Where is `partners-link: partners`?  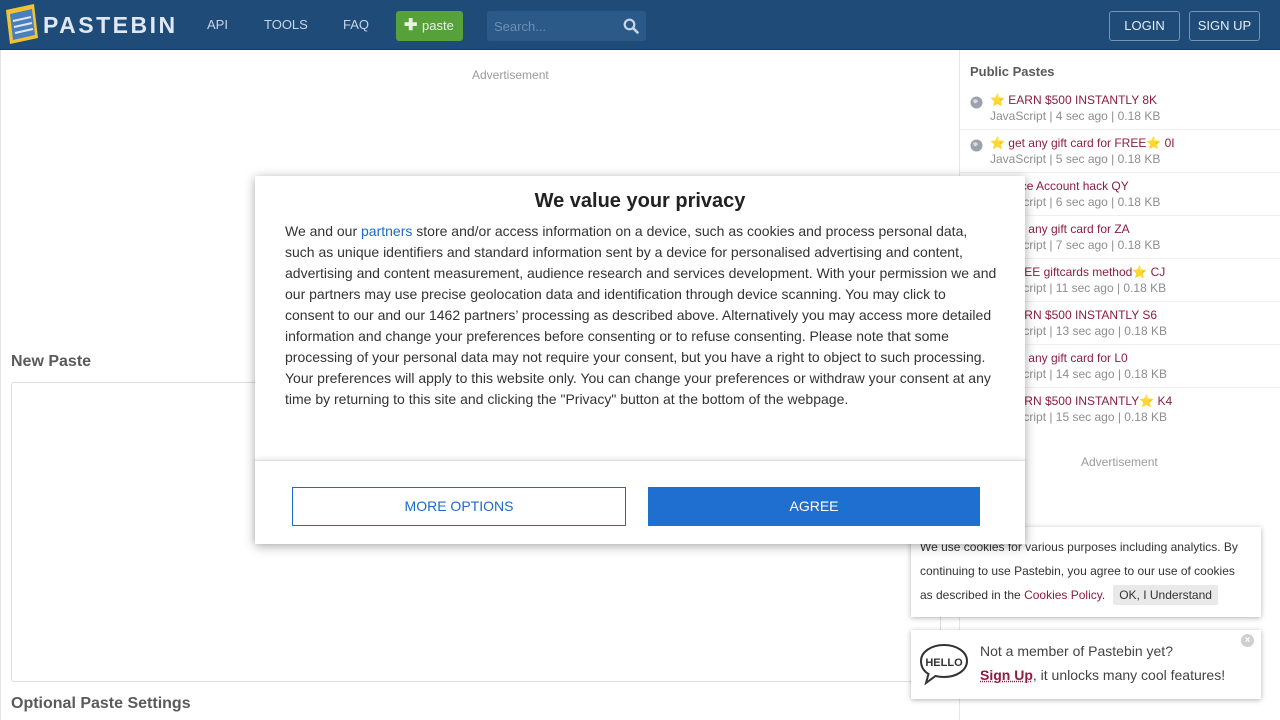 partners-link: partners is located at coordinates (386, 231).